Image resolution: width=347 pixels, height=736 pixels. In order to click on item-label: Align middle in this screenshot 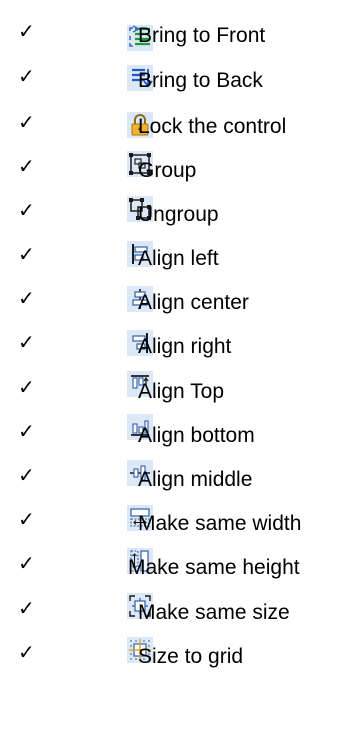, I will do `click(195, 479)`.